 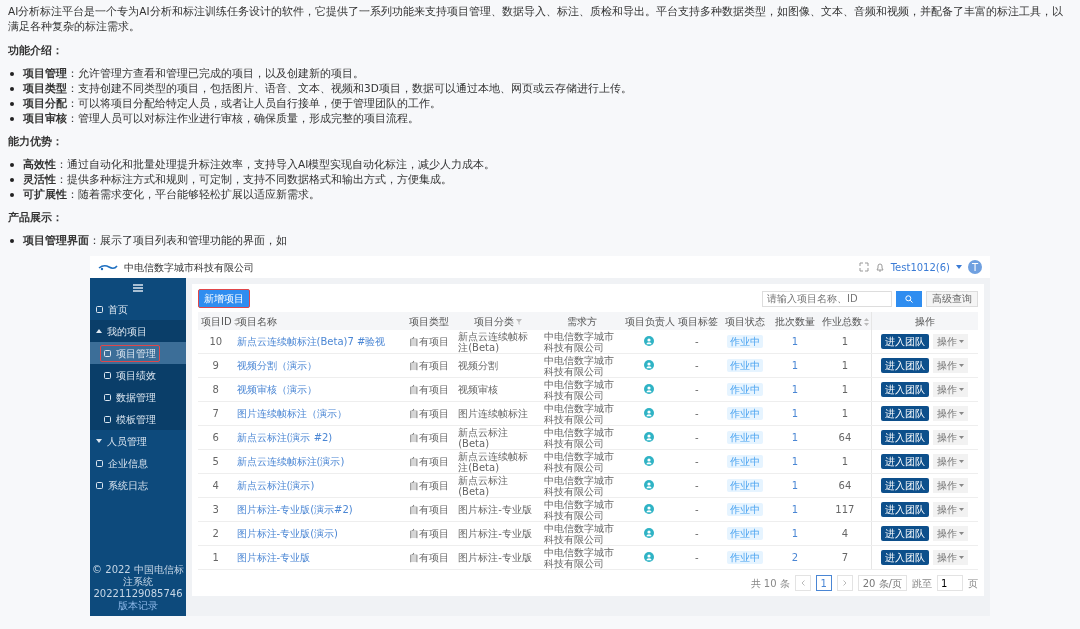 I want to click on user-avatar: T, so click(x=975, y=267).